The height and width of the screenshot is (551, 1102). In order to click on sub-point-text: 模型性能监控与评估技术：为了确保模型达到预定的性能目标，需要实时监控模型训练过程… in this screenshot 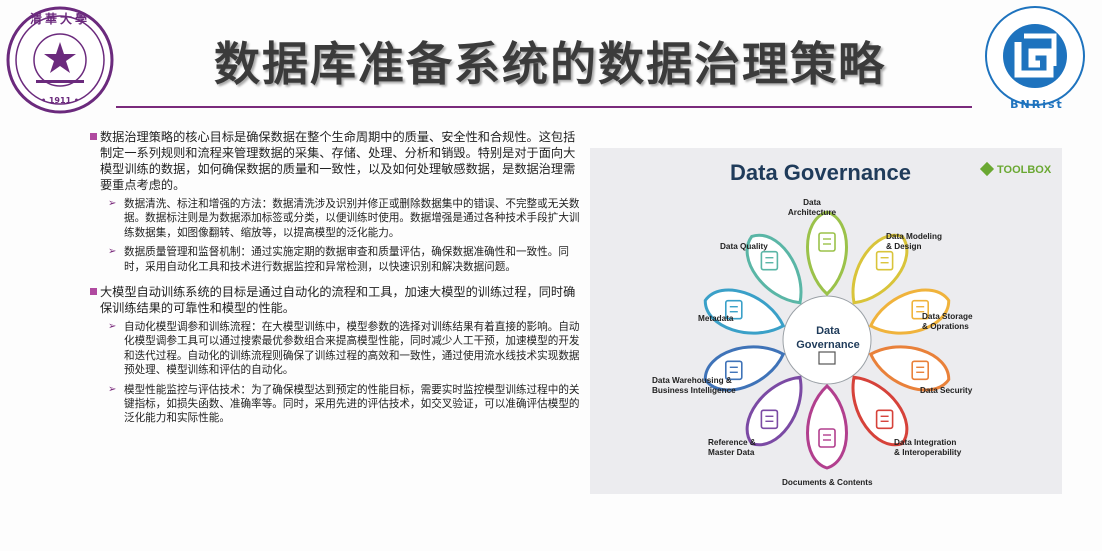, I will do `click(352, 404)`.